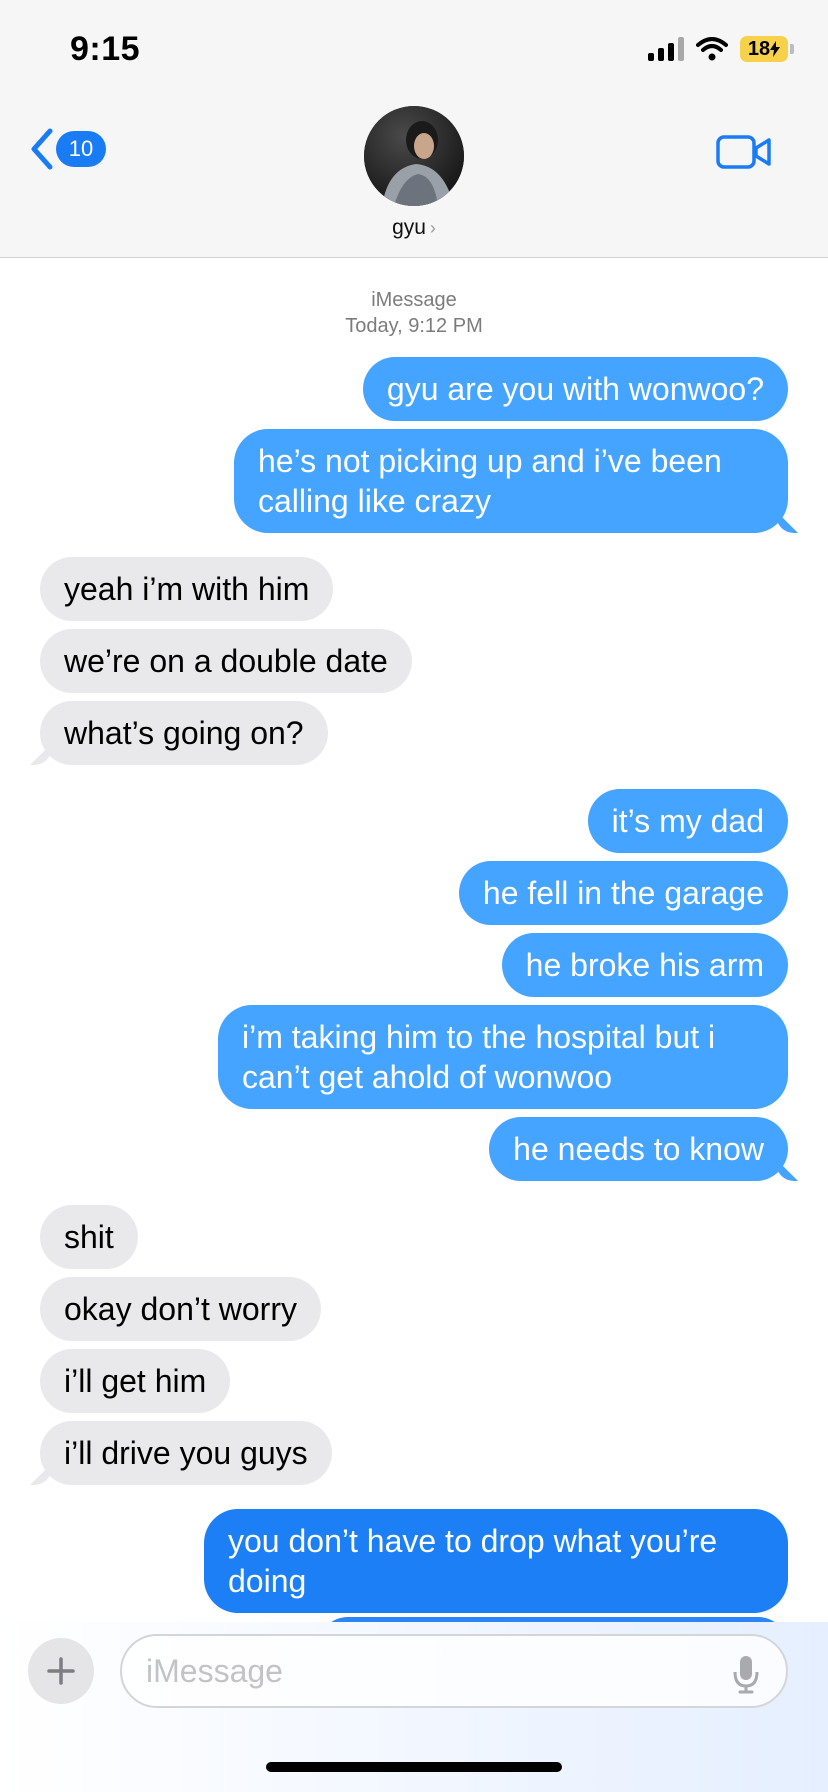 The height and width of the screenshot is (1792, 828). What do you see at coordinates (414, 326) in the screenshot?
I see `conversation-timestamp: Today, 9:12 PM` at bounding box center [414, 326].